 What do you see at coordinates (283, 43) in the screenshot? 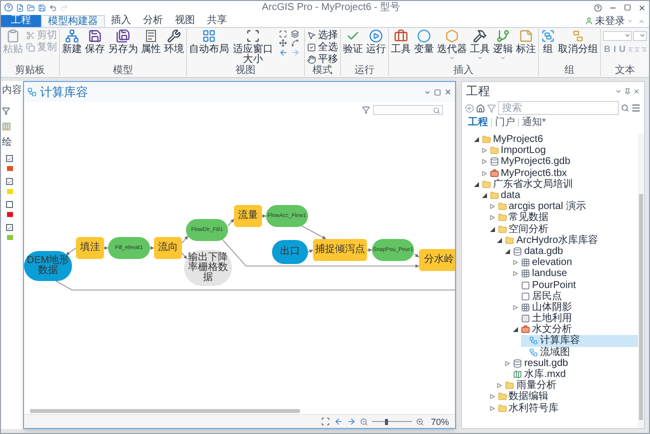
I see `move-icon` at bounding box center [283, 43].